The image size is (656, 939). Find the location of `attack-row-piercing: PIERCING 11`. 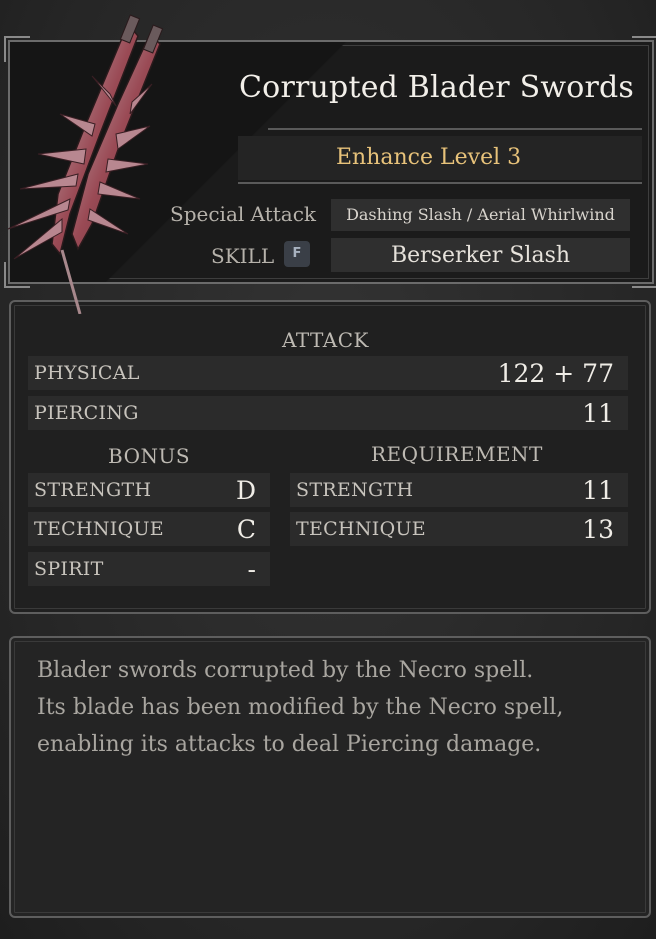

attack-row-piercing: PIERCING 11 is located at coordinates (328, 413).